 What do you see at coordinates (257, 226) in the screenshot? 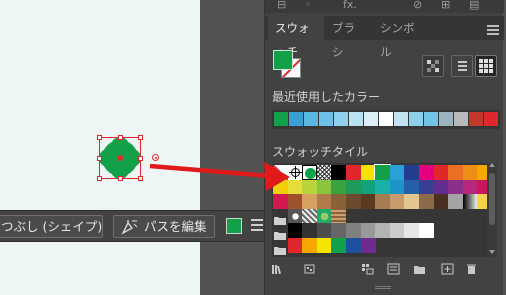
I see `control-bar-menu-icon` at bounding box center [257, 226].